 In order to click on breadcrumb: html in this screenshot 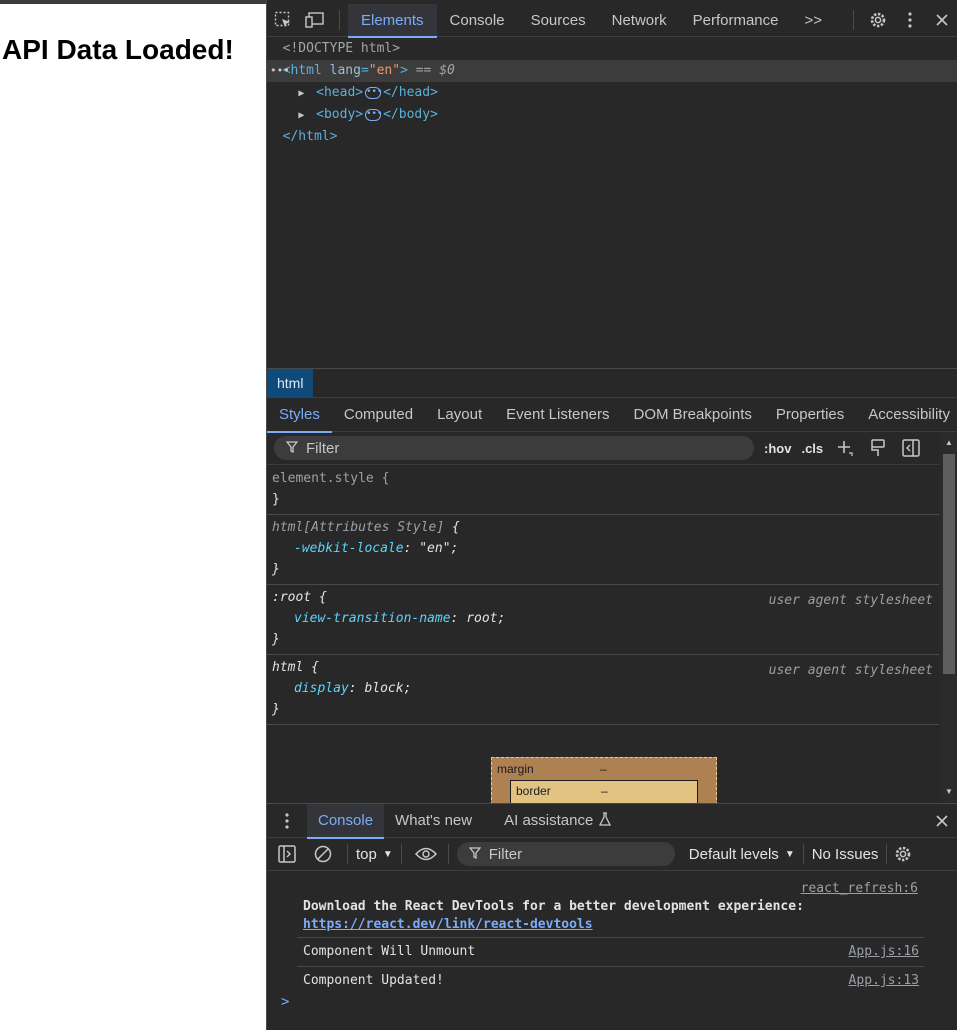, I will do `click(612, 383)`.